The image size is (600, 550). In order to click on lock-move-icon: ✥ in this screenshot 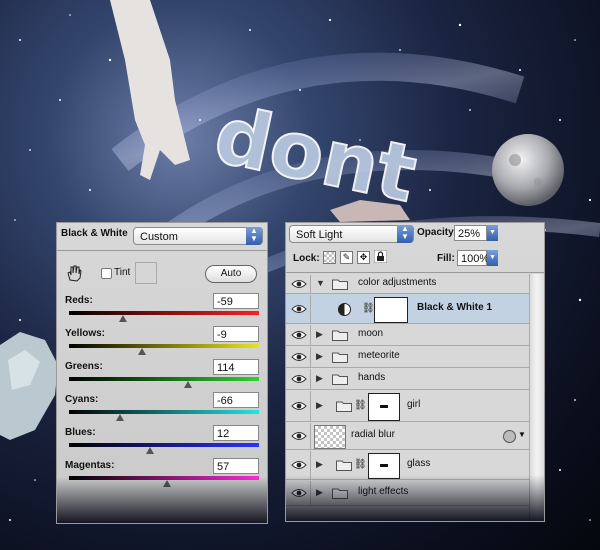, I will do `click(363, 257)`.